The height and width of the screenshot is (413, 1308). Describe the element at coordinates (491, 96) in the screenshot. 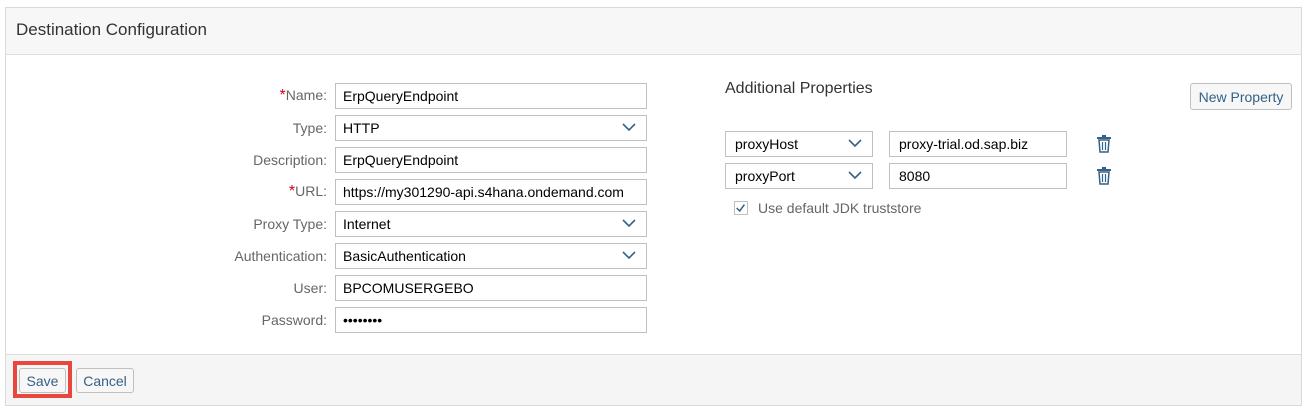

I see `name-input: ErpQueryEndpoint` at that location.